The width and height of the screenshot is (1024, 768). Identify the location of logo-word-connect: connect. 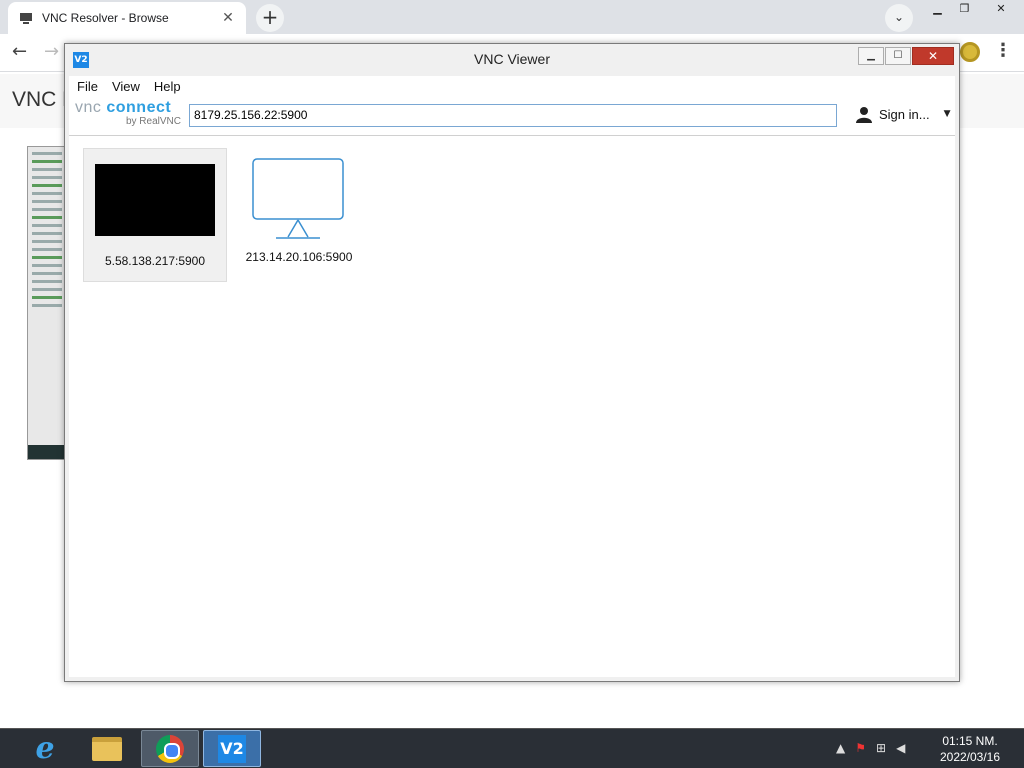
(139, 107).